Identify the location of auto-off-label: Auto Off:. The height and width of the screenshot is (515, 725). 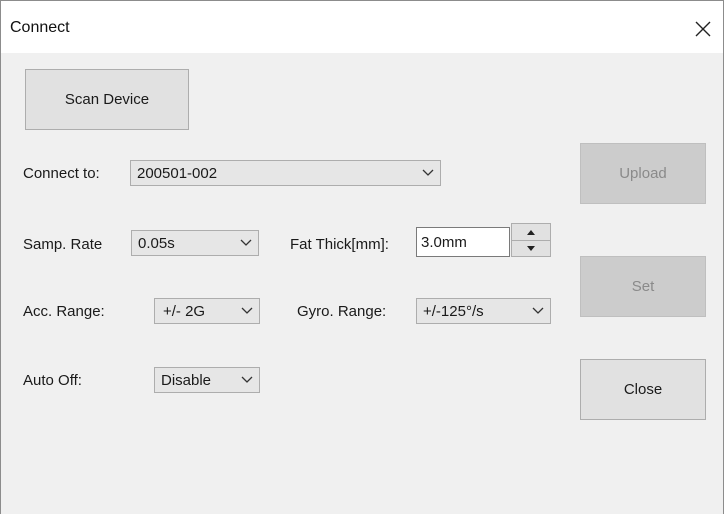
(52, 380).